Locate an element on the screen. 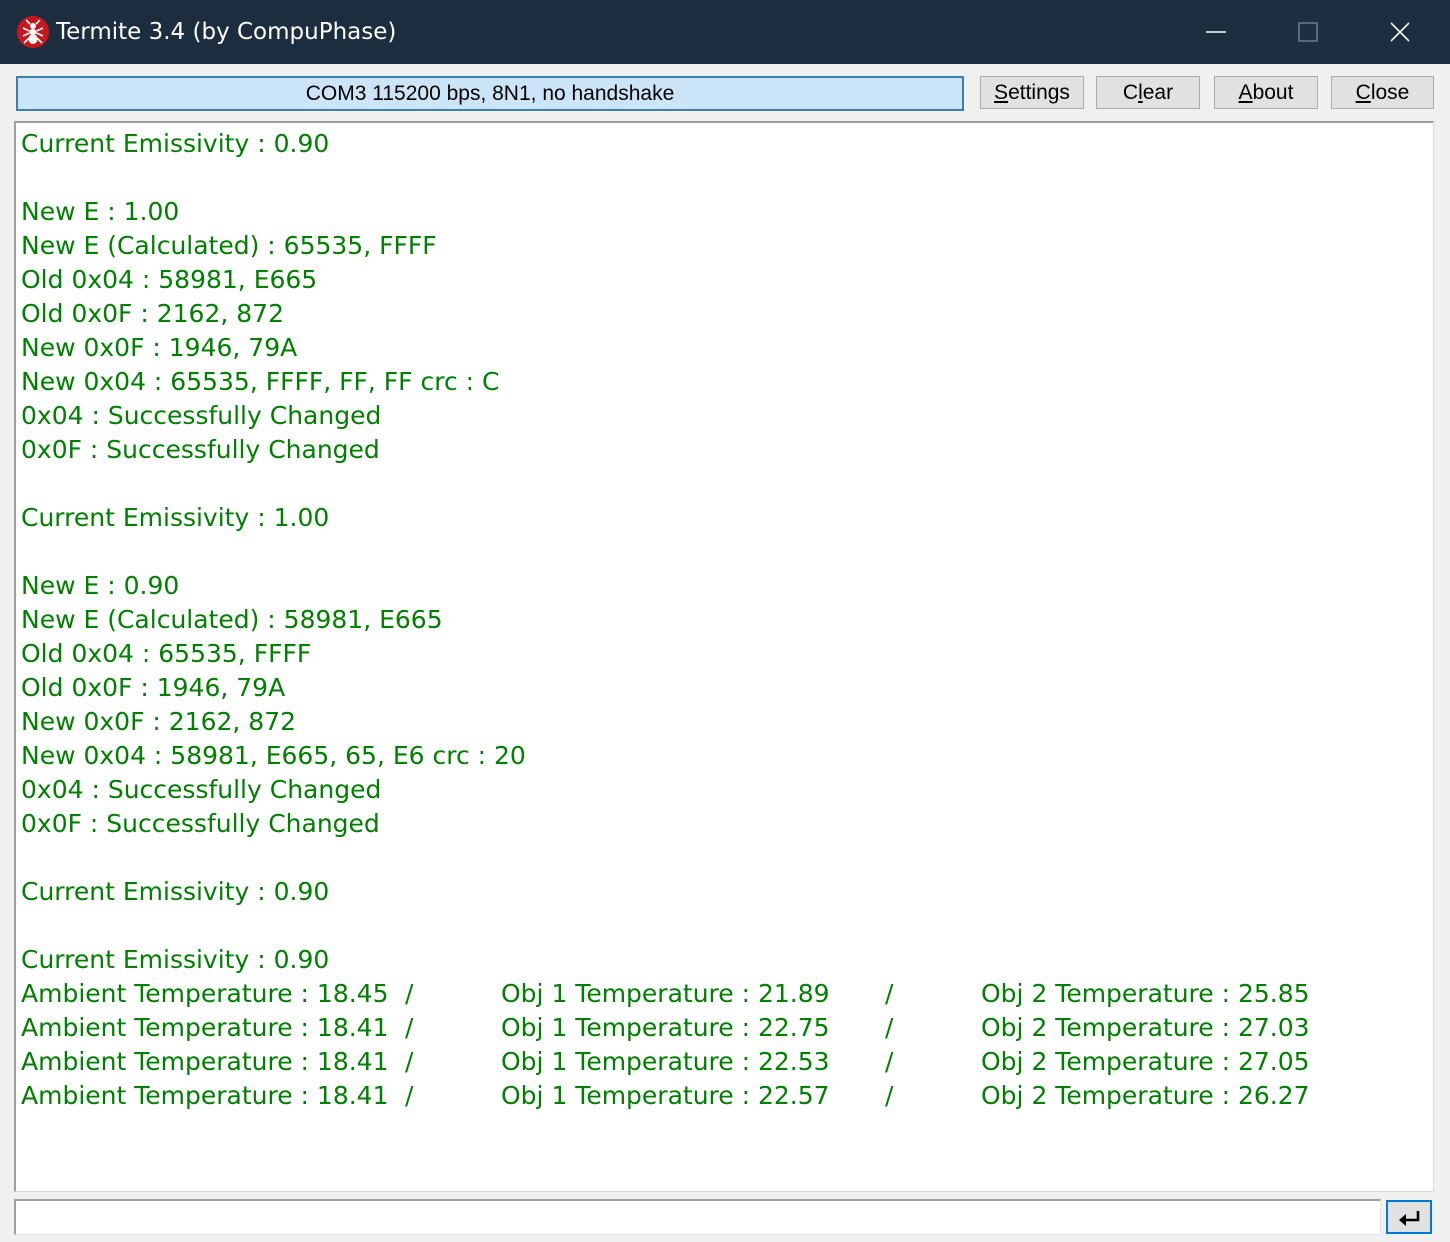 This screenshot has width=1450, height=1242. minimize-button is located at coordinates (1216, 32).